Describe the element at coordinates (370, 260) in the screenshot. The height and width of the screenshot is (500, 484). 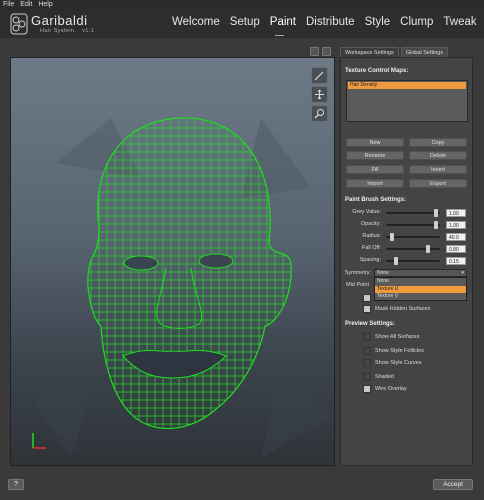
I see `spacing-label: Spacing:` at that location.